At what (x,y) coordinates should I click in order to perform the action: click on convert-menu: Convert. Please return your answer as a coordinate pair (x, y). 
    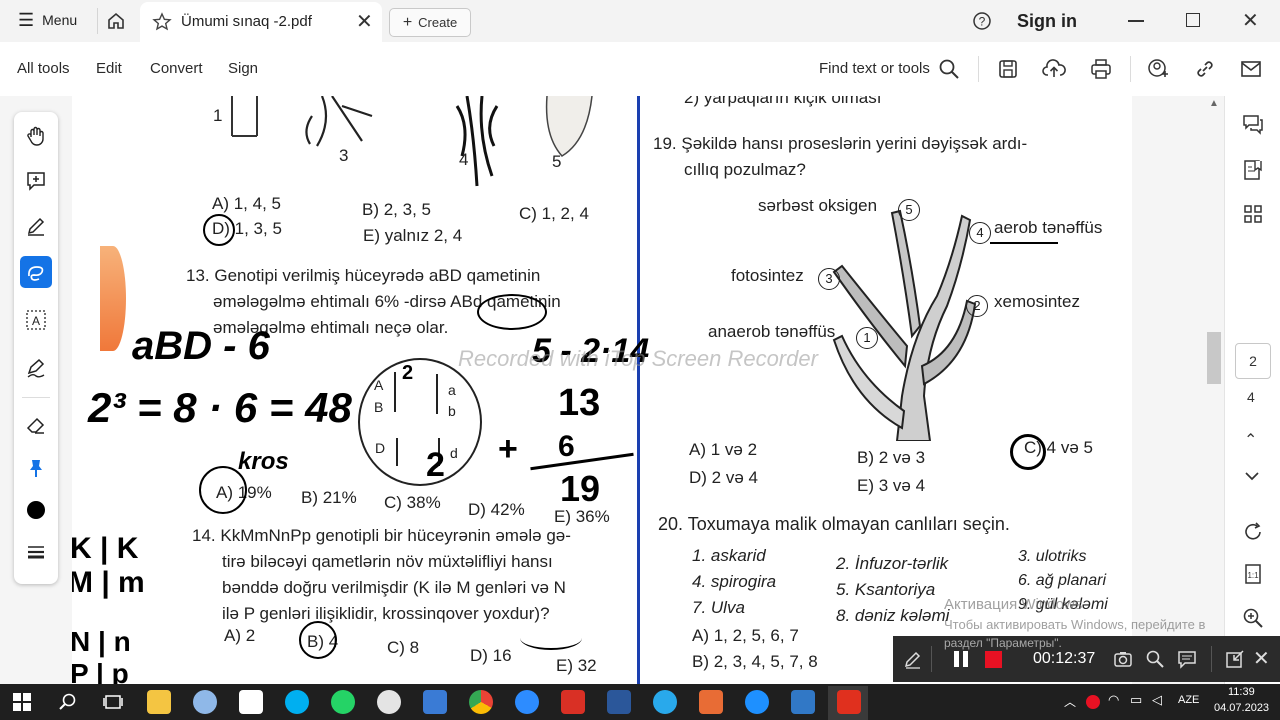
    Looking at the image, I should click on (176, 68).